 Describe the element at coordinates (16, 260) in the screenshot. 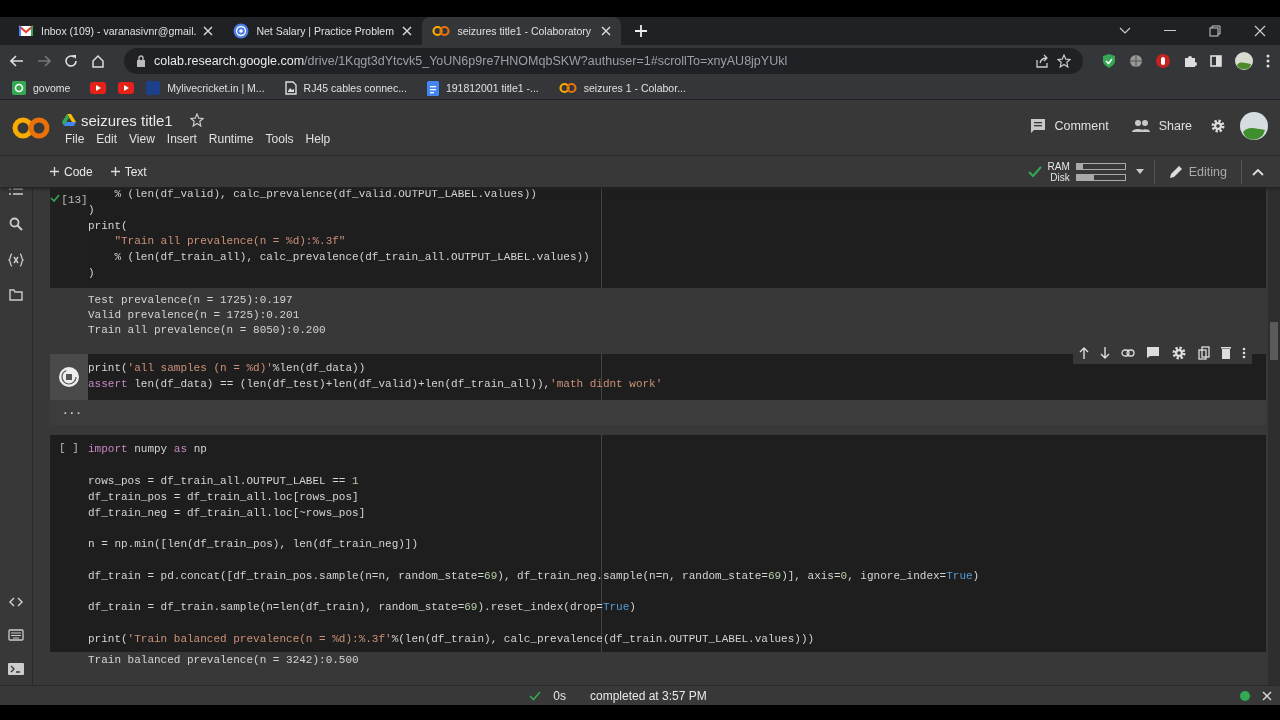

I see `variables-icon` at that location.